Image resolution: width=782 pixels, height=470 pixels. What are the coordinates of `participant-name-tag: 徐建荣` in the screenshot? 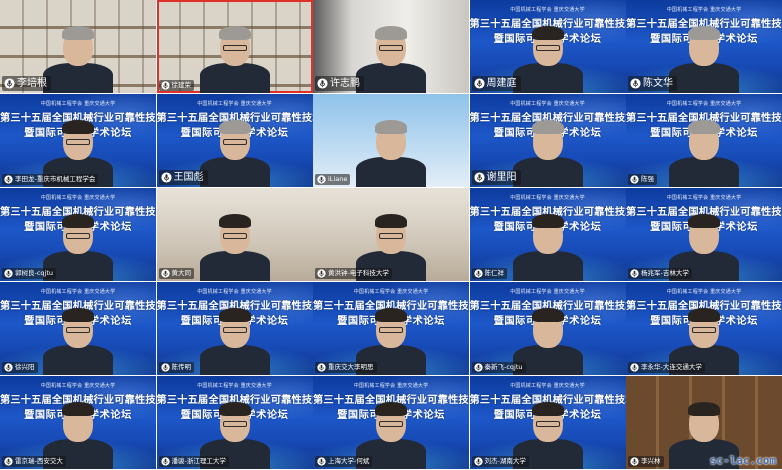 It's located at (176, 85).